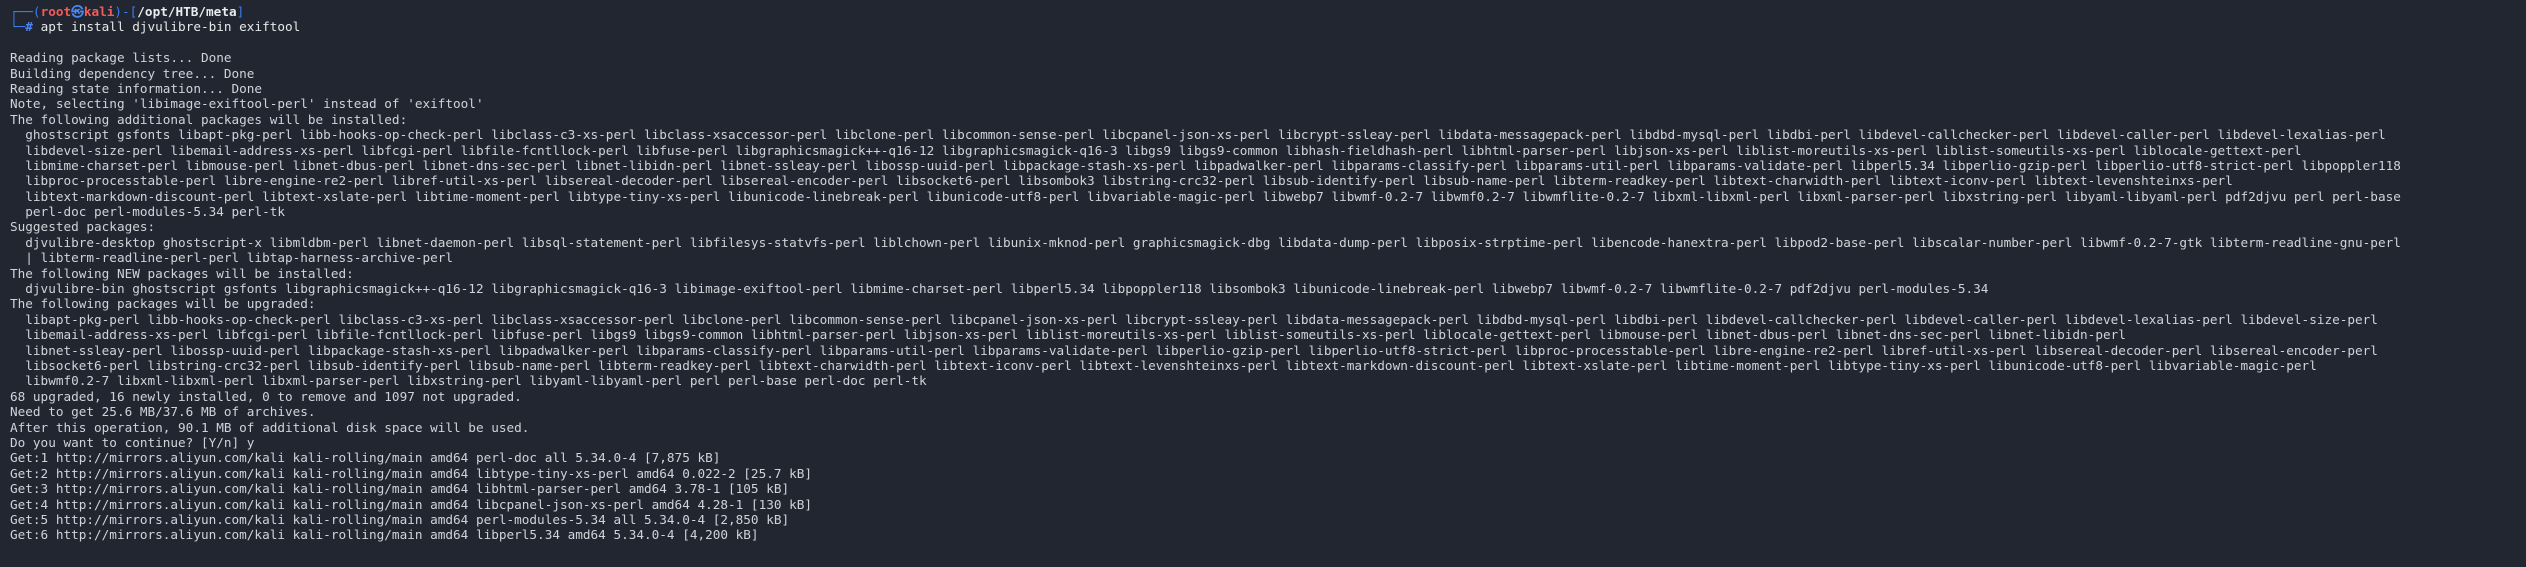 Image resolution: width=2526 pixels, height=567 pixels. Describe the element at coordinates (1263, 26) in the screenshot. I see `prompt-line-command: └─# apt install djvulibre-bin exiftool` at that location.